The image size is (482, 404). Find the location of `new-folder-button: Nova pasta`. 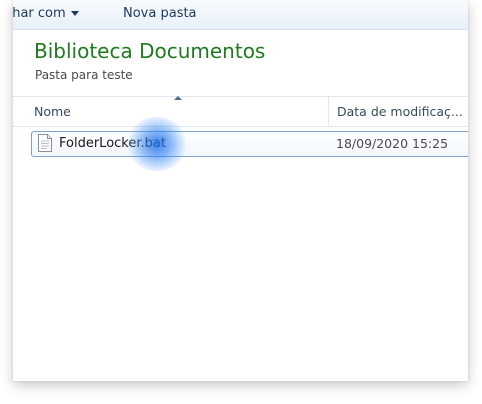

new-folder-button: Nova pasta is located at coordinates (160, 13).